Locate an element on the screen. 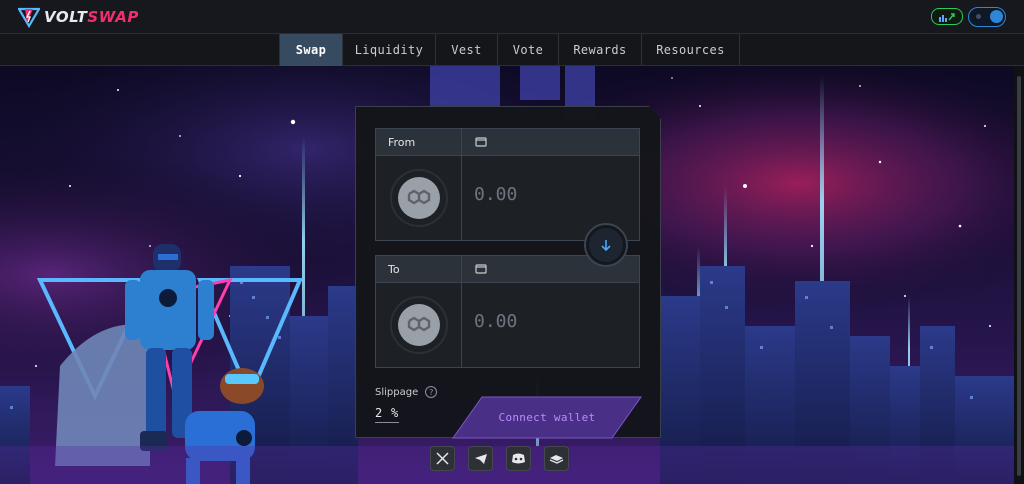 The height and width of the screenshot is (484, 1024). page-scrollbar is located at coordinates (1019, 275).